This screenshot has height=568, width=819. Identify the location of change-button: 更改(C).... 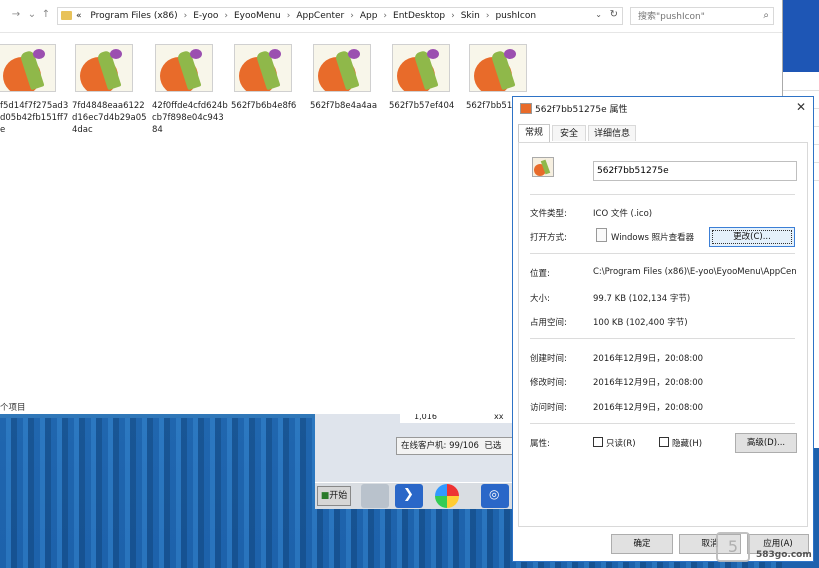
(752, 237).